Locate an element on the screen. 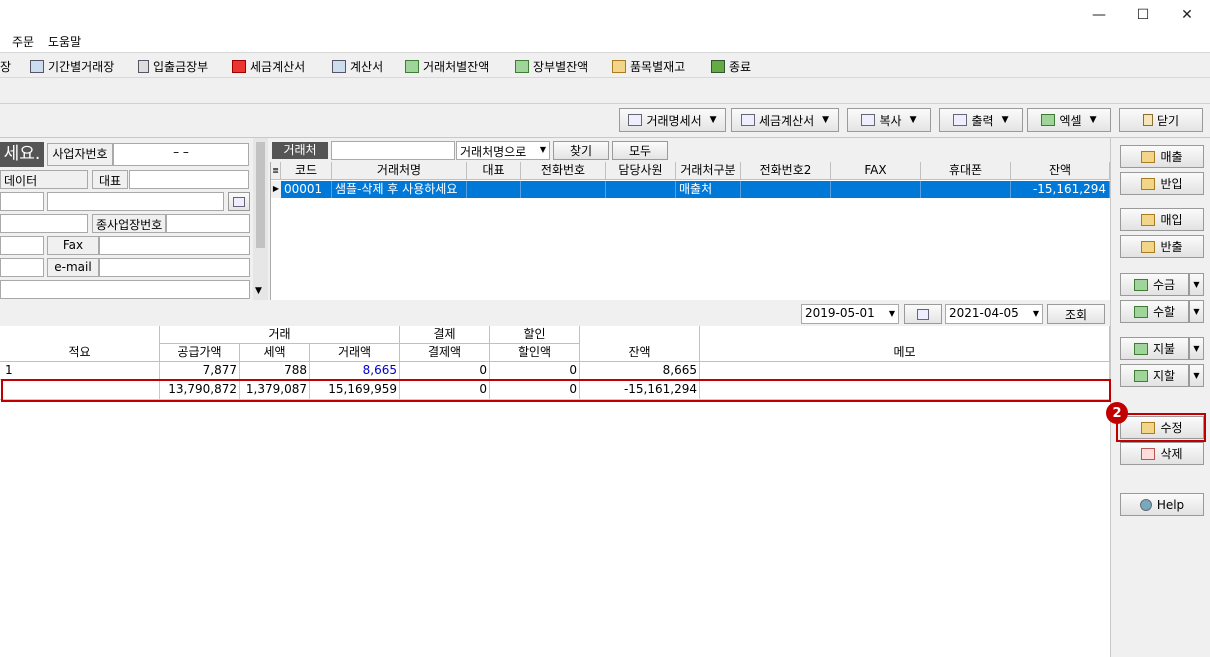  address-detail-field is located at coordinates (44, 223).